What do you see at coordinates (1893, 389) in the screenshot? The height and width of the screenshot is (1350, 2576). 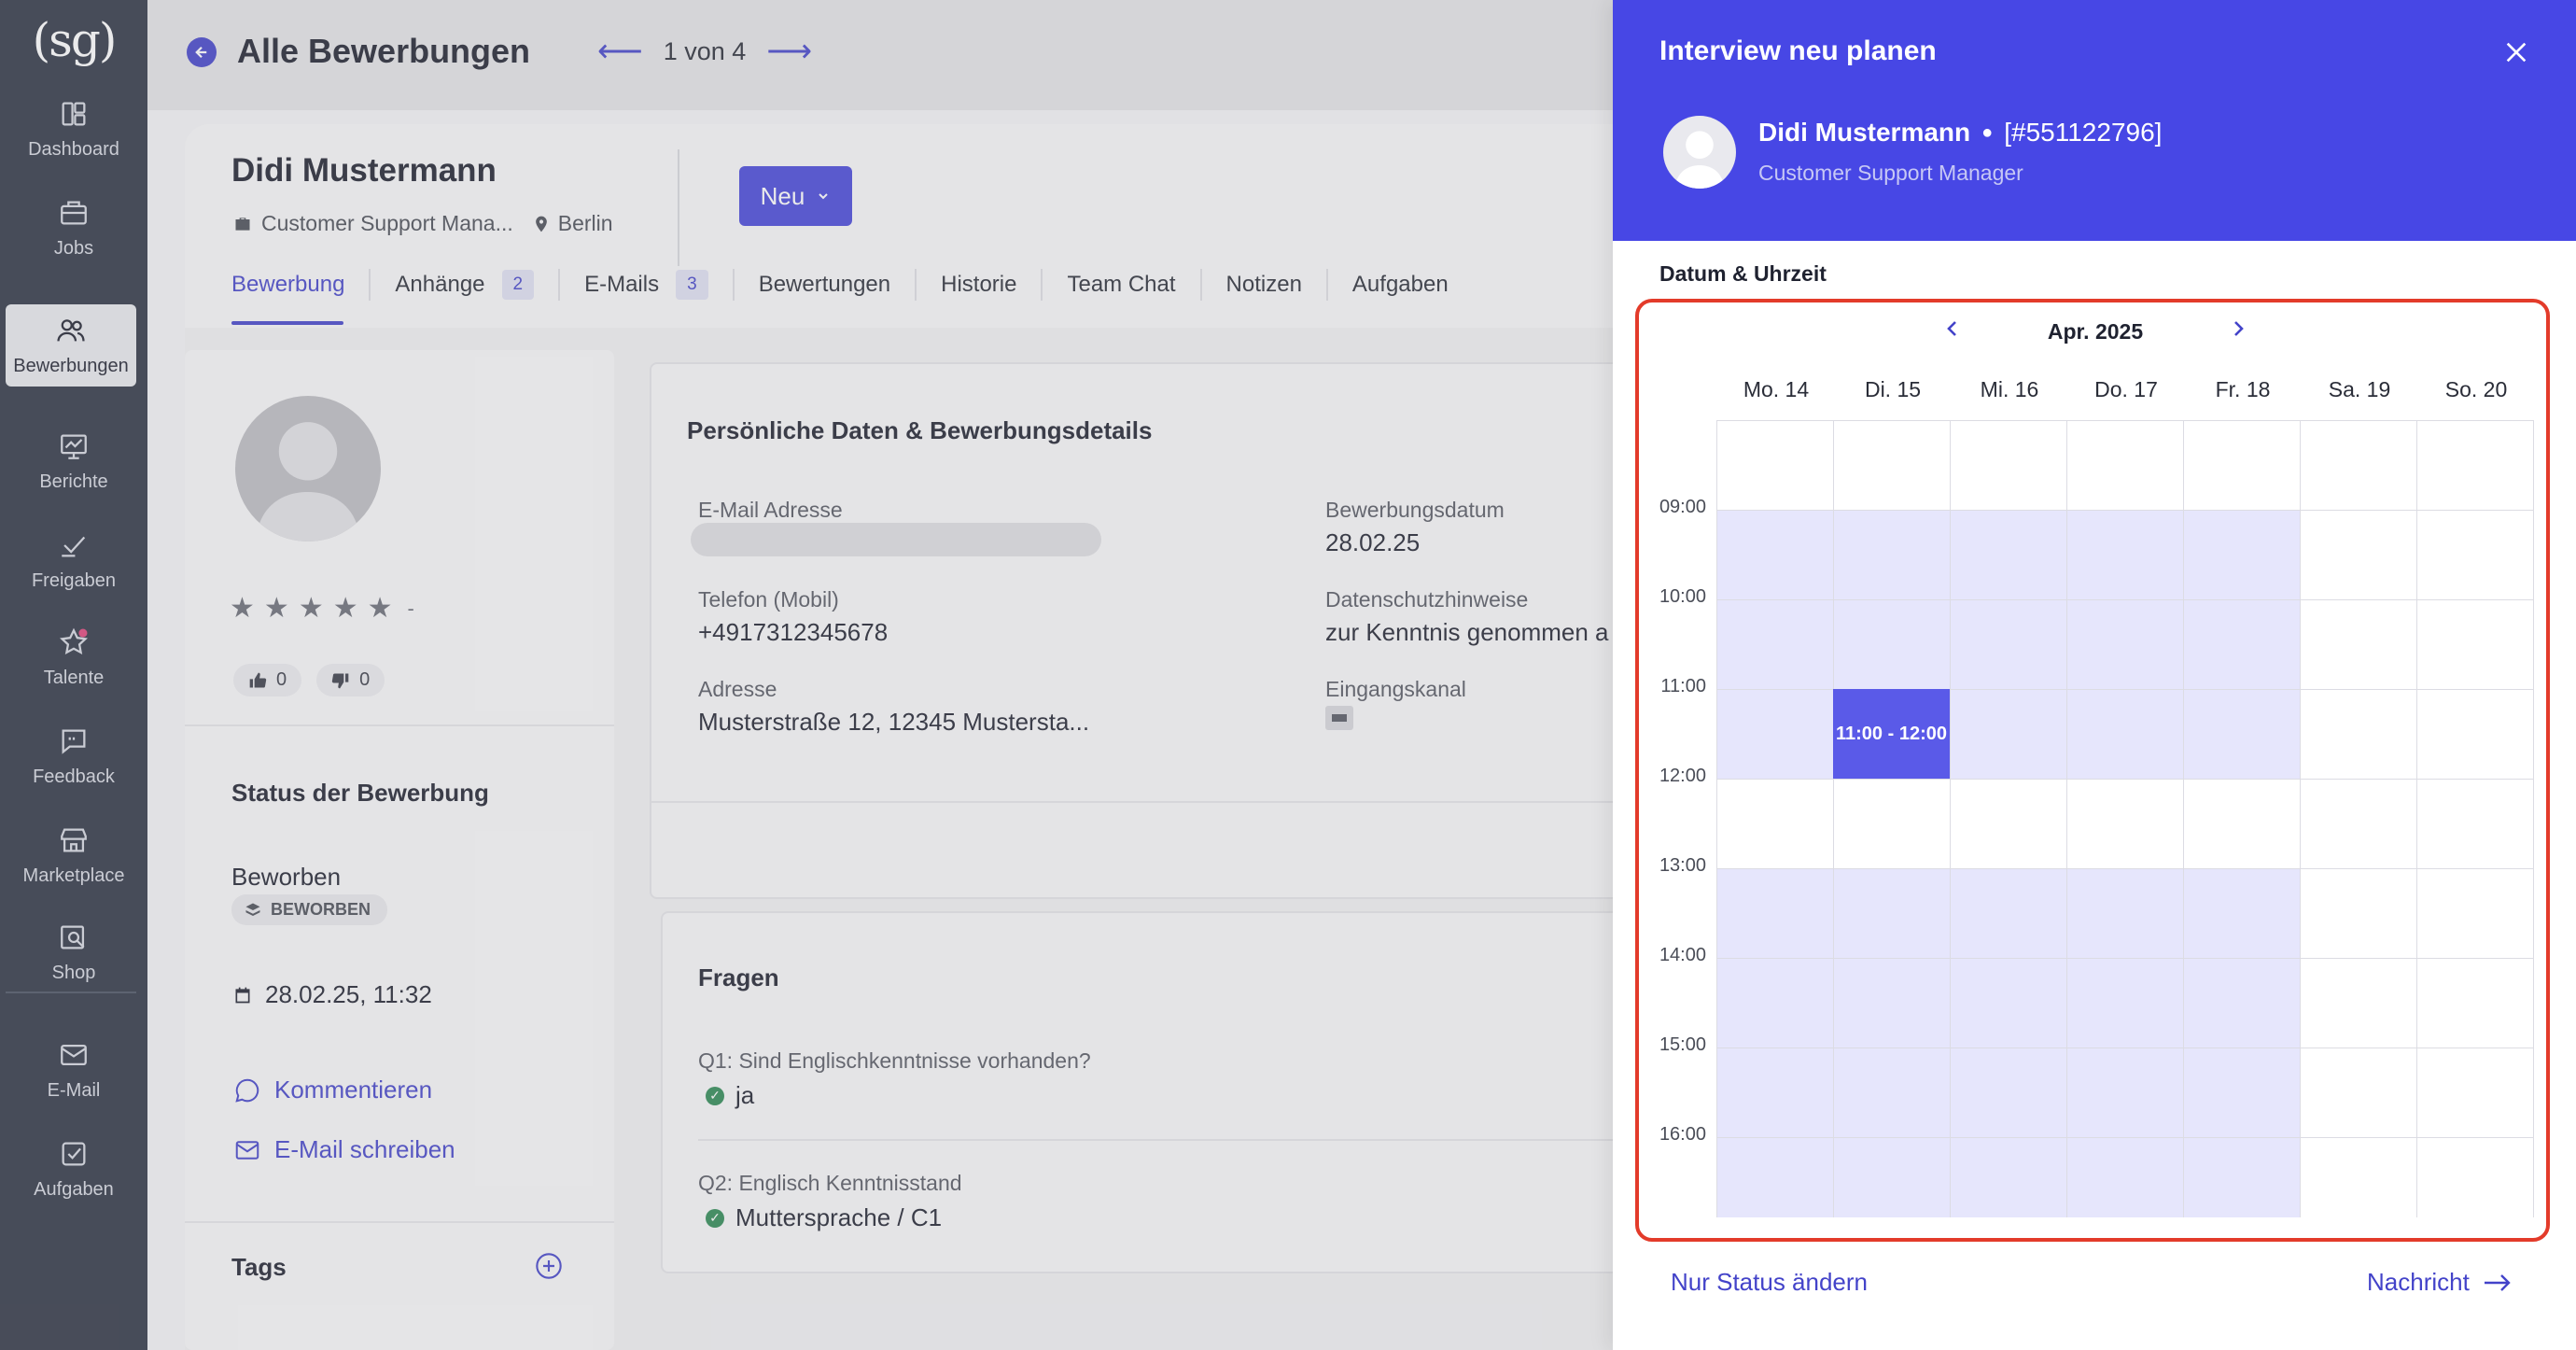 I see `day-header: Di. 15` at bounding box center [1893, 389].